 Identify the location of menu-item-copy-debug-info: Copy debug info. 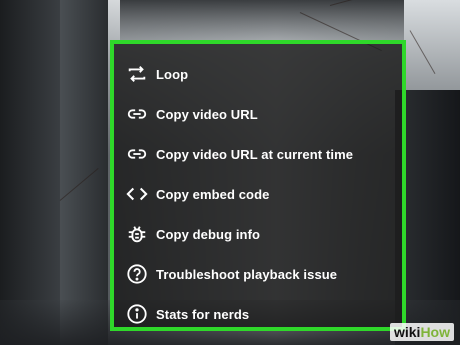
(258, 234).